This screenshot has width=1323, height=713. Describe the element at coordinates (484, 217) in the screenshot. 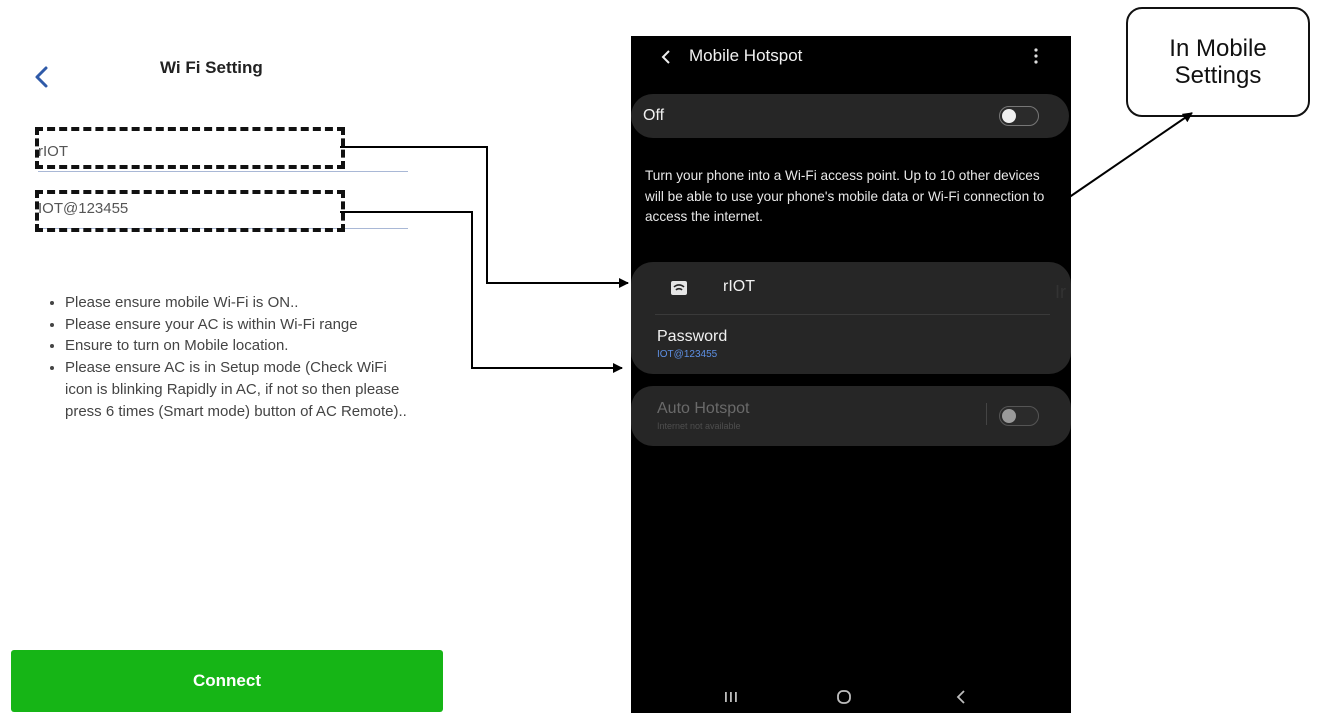

I see `ssid-arrow` at that location.